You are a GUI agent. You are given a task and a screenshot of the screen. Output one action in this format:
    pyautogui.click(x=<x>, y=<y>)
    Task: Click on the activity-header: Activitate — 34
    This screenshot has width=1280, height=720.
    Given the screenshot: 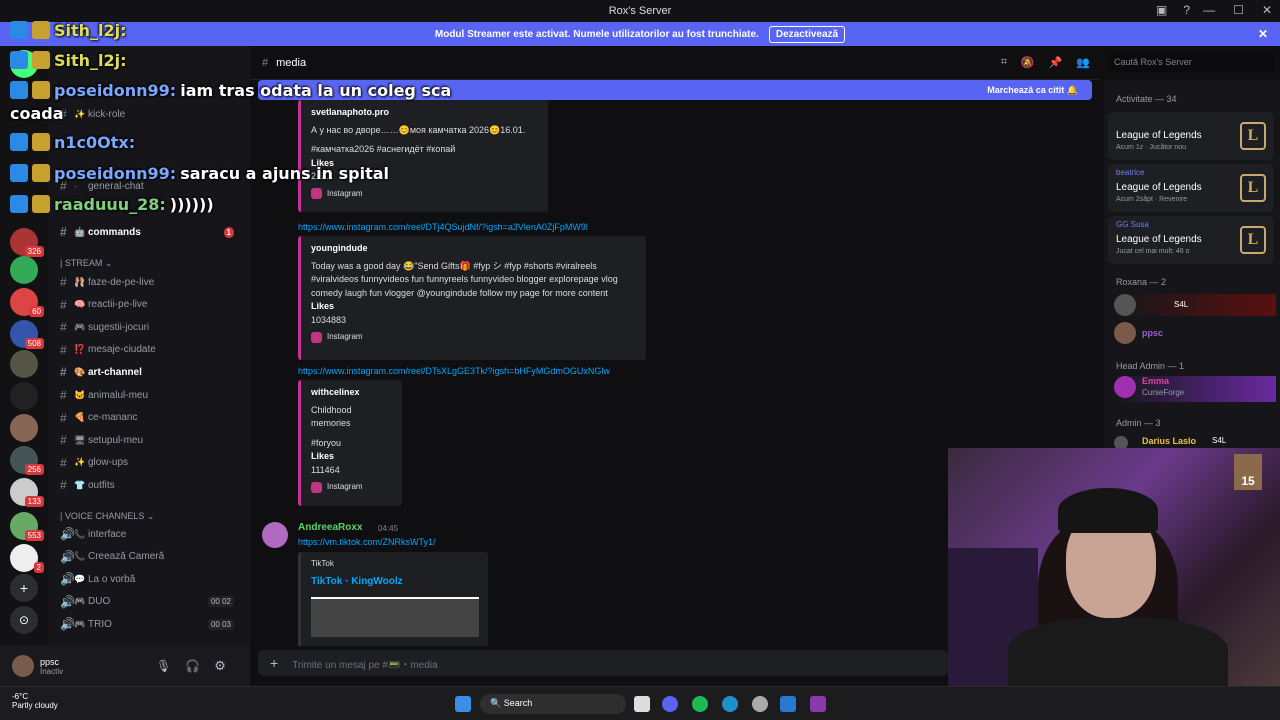 What is the action you would take?
    pyautogui.click(x=1146, y=99)
    